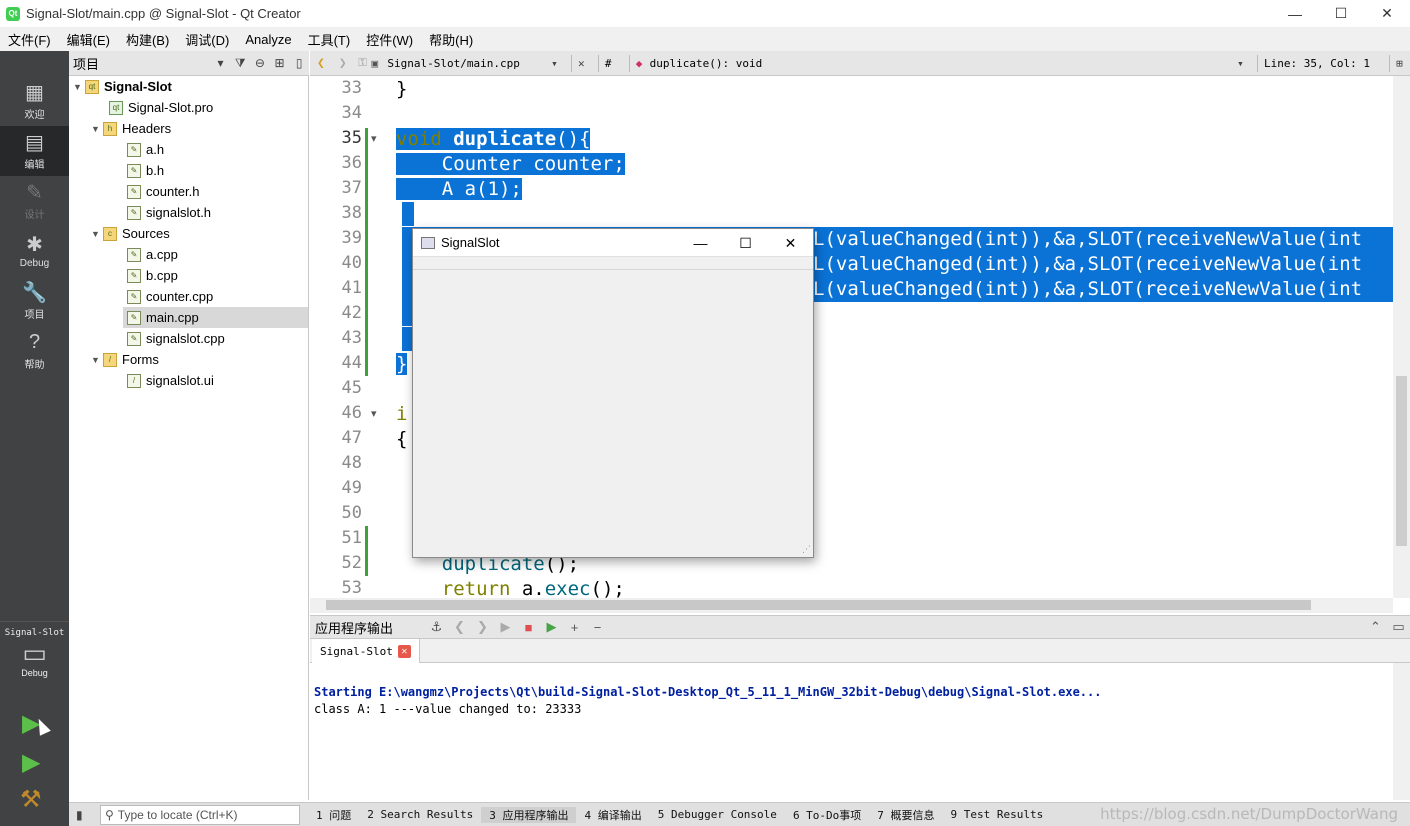 The width and height of the screenshot is (1410, 826). I want to click on tree-item-project: ▼ qt Signal-Slot, so click(122, 86).